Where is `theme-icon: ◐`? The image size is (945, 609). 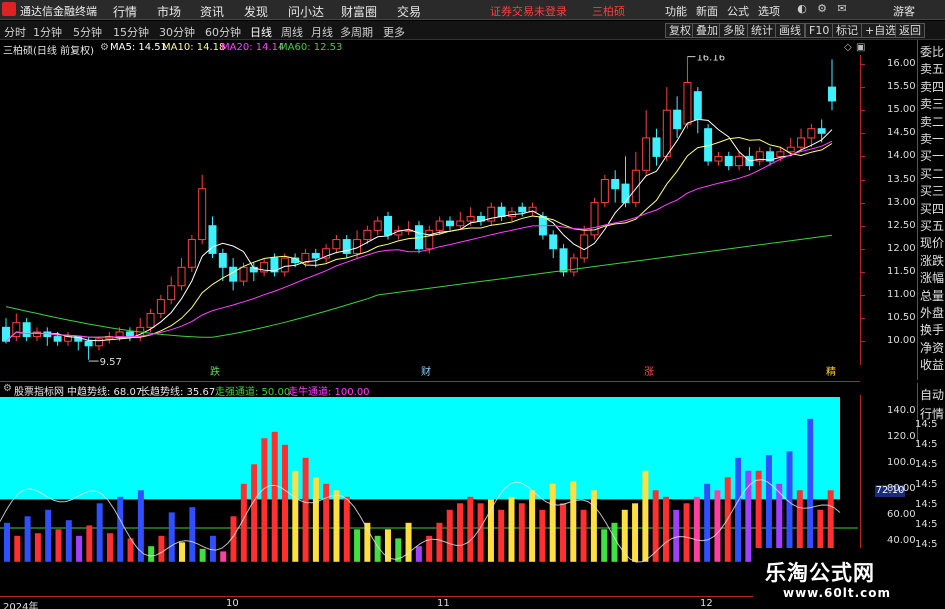
theme-icon: ◐ is located at coordinates (802, 9).